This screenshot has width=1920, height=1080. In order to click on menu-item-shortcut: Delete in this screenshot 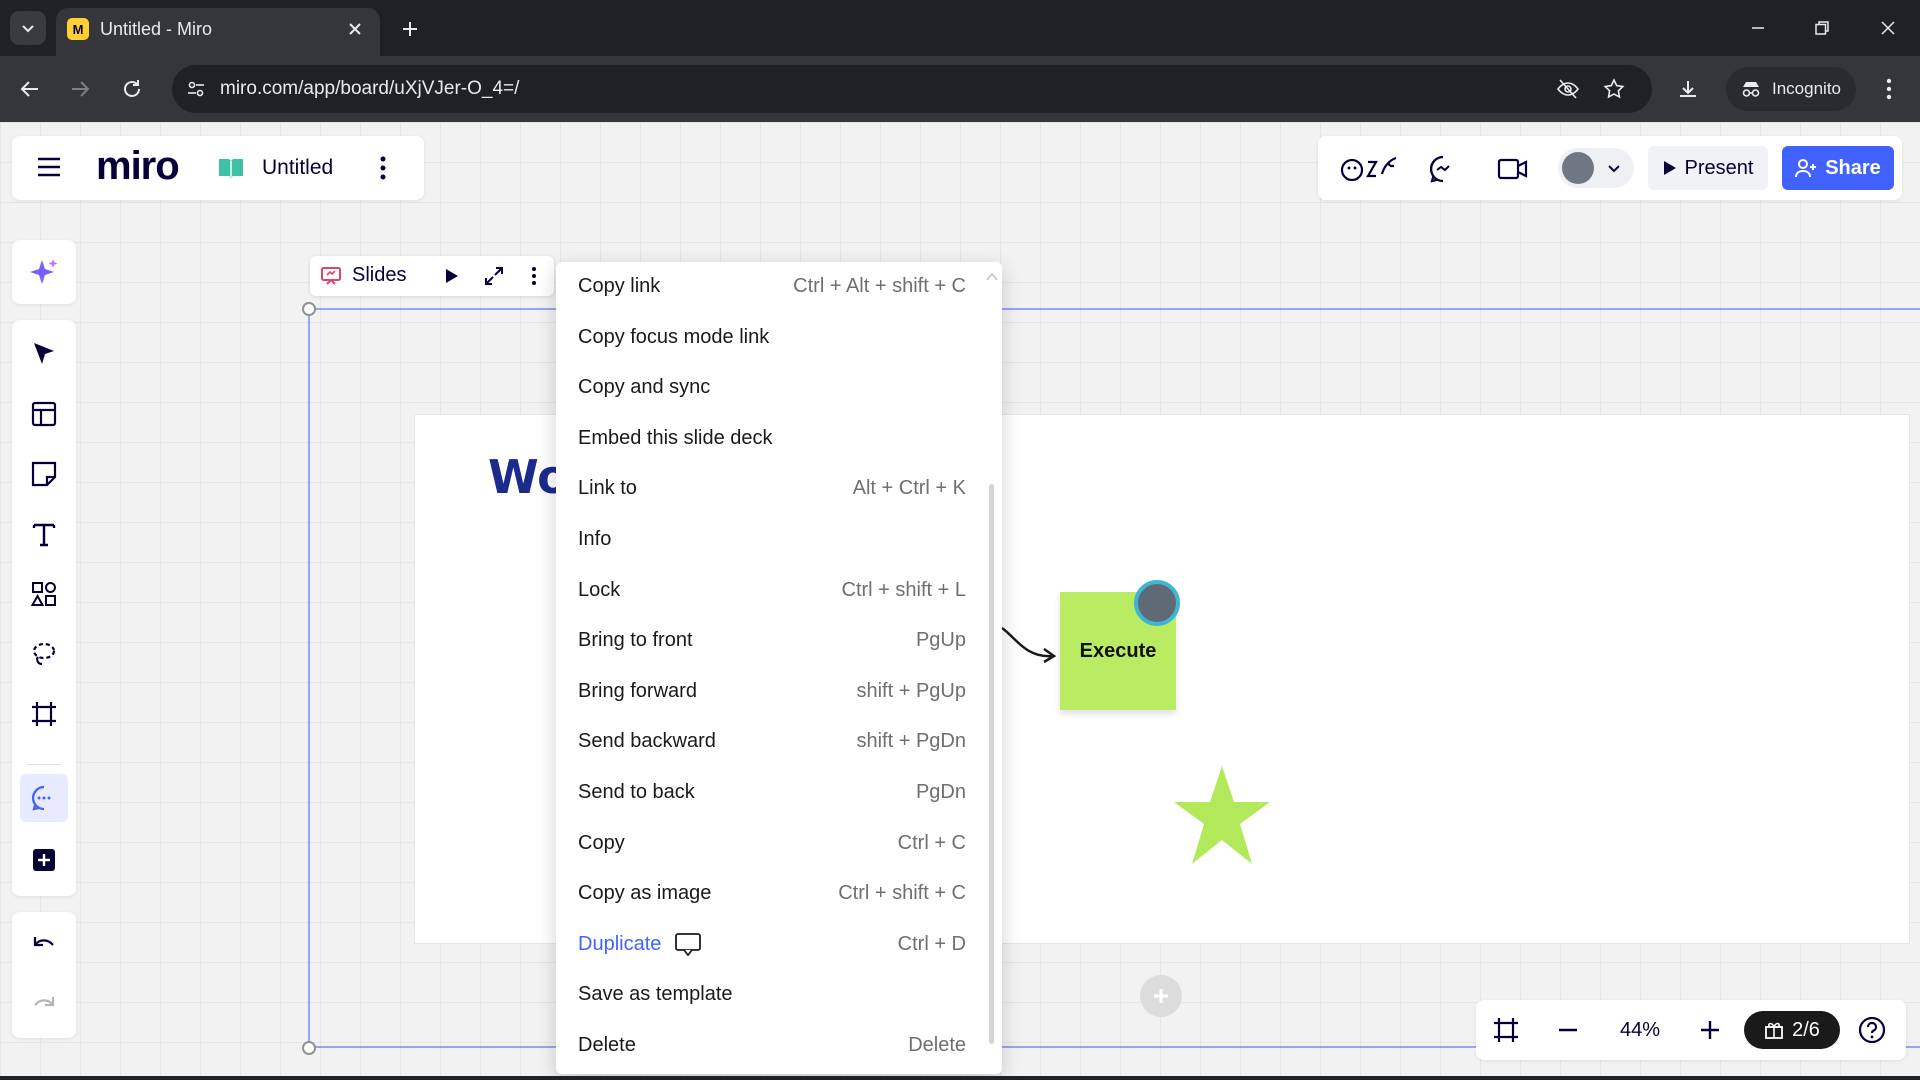, I will do `click(937, 1045)`.